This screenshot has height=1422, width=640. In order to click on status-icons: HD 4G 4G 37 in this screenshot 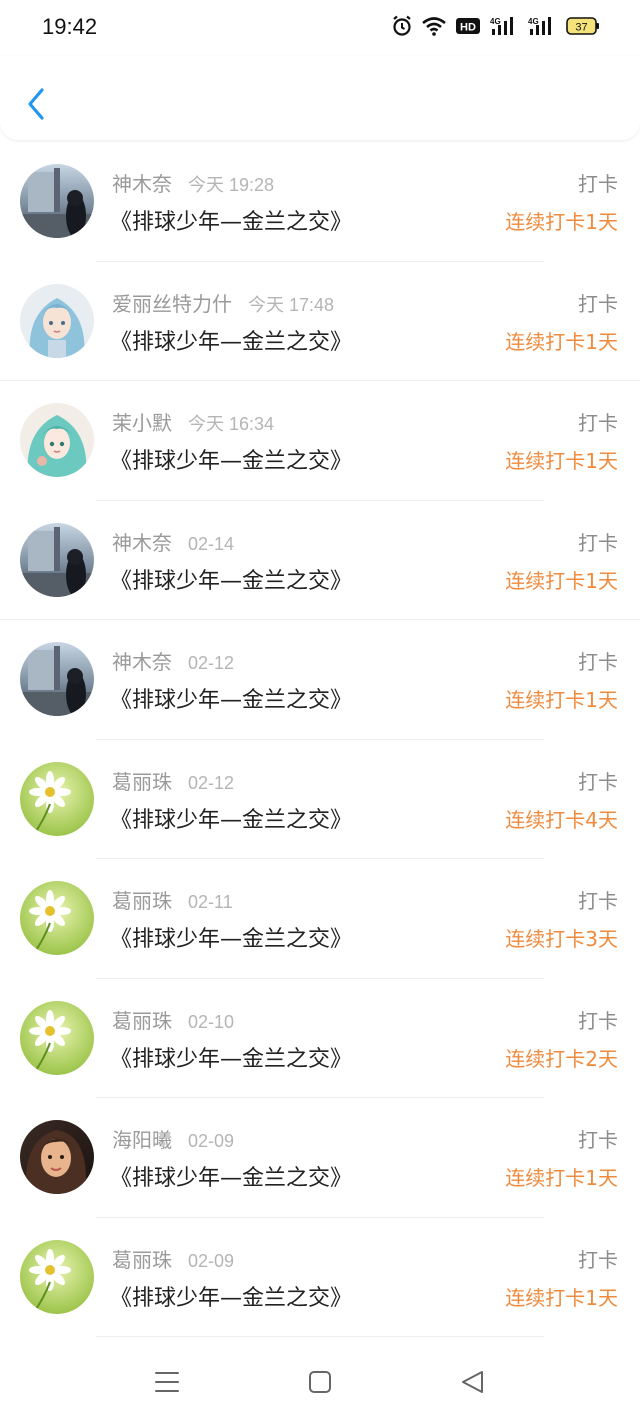, I will do `click(496, 26)`.